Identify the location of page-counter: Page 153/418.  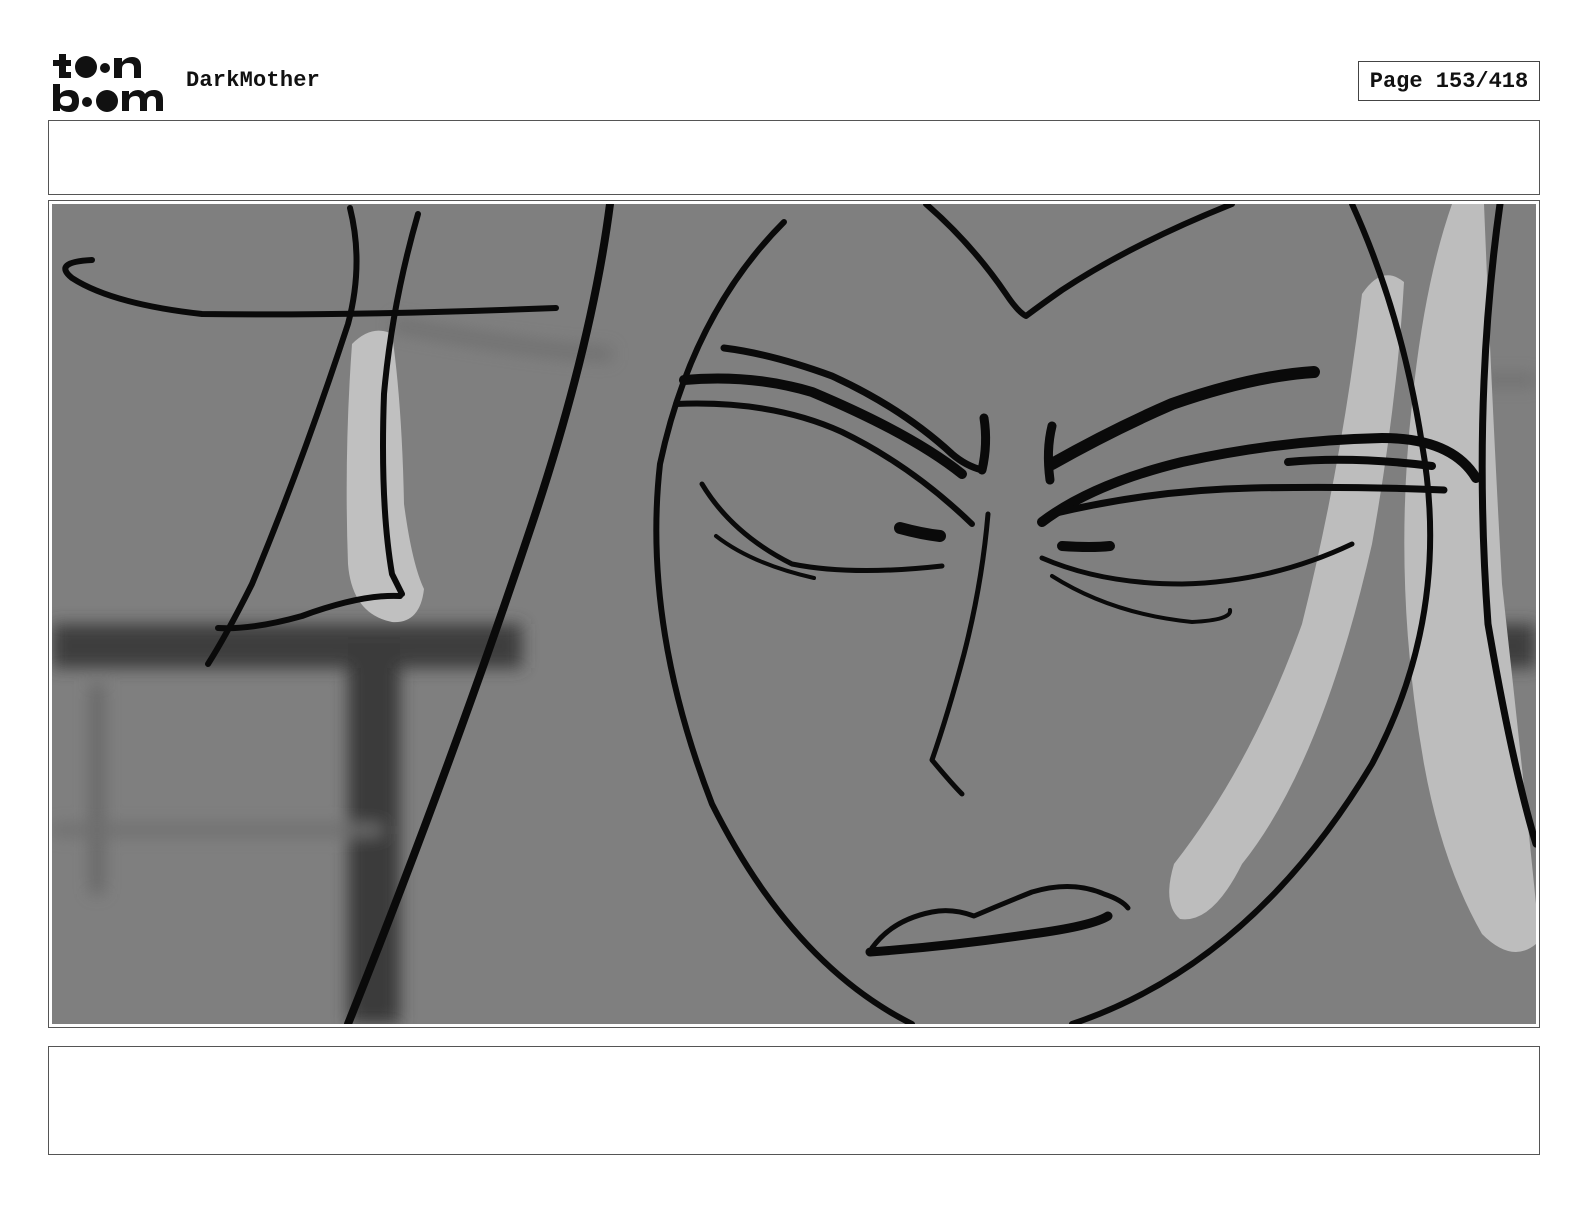
(1449, 81).